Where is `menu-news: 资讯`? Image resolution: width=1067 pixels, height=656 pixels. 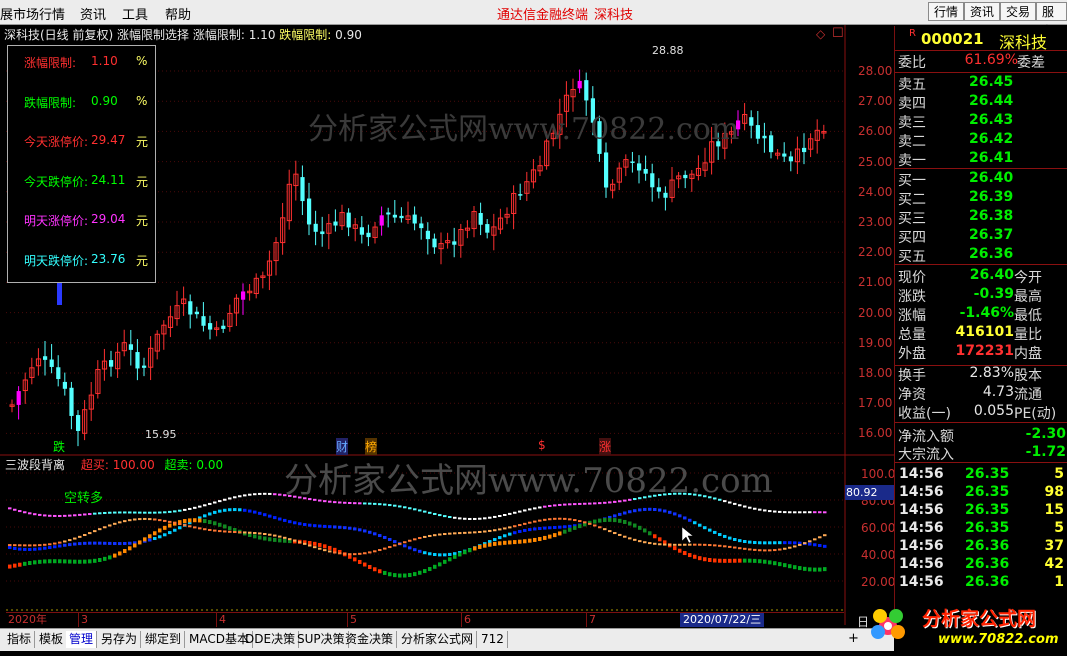 menu-news: 资讯 is located at coordinates (93, 13).